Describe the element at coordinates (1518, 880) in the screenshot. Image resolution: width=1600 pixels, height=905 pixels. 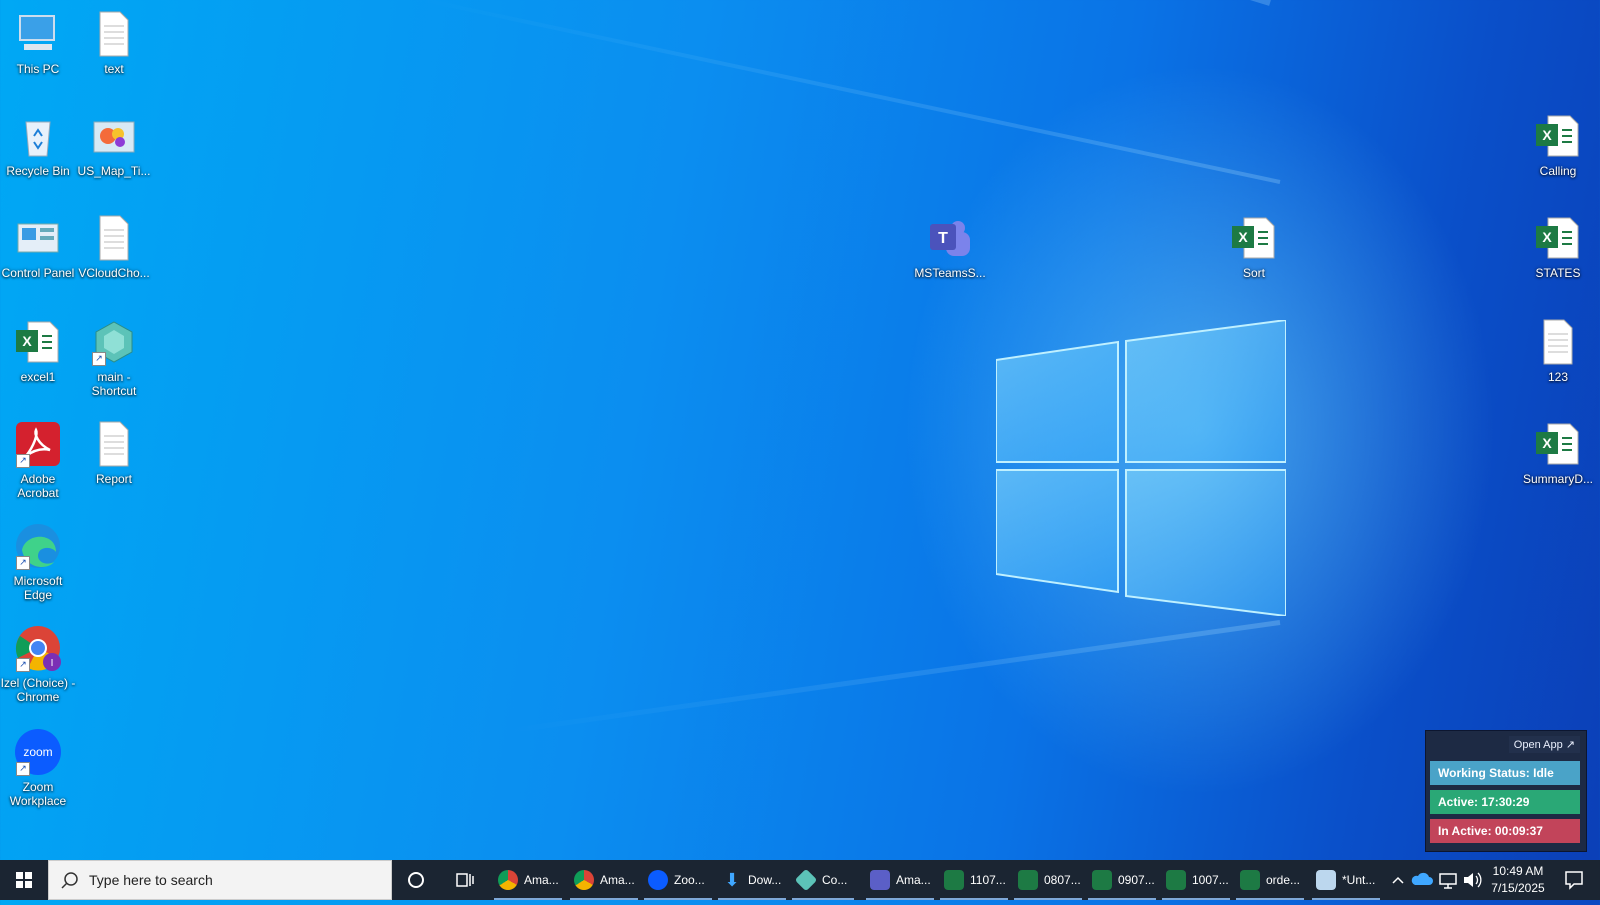
I see `taskbar-clock: 10:49 AM 7/15/2025` at that location.